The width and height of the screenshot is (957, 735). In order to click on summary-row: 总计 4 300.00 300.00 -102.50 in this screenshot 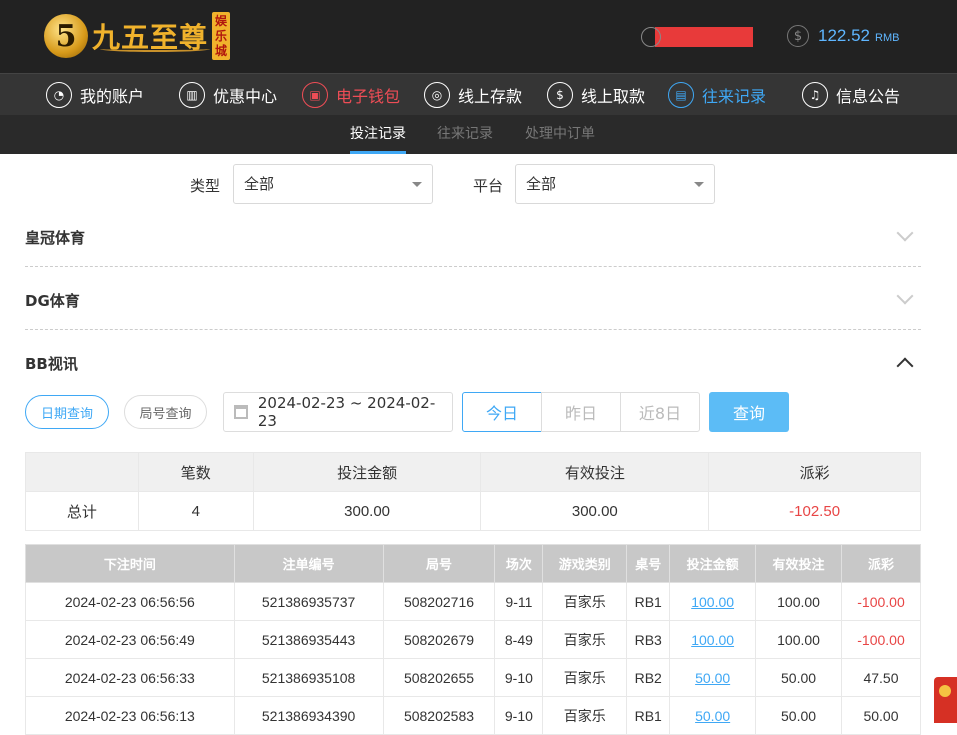, I will do `click(473, 511)`.